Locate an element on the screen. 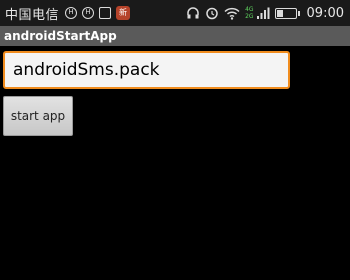 This screenshot has height=280, width=350. status-bar-right: 4G 2G 09:00 is located at coordinates (265, 13).